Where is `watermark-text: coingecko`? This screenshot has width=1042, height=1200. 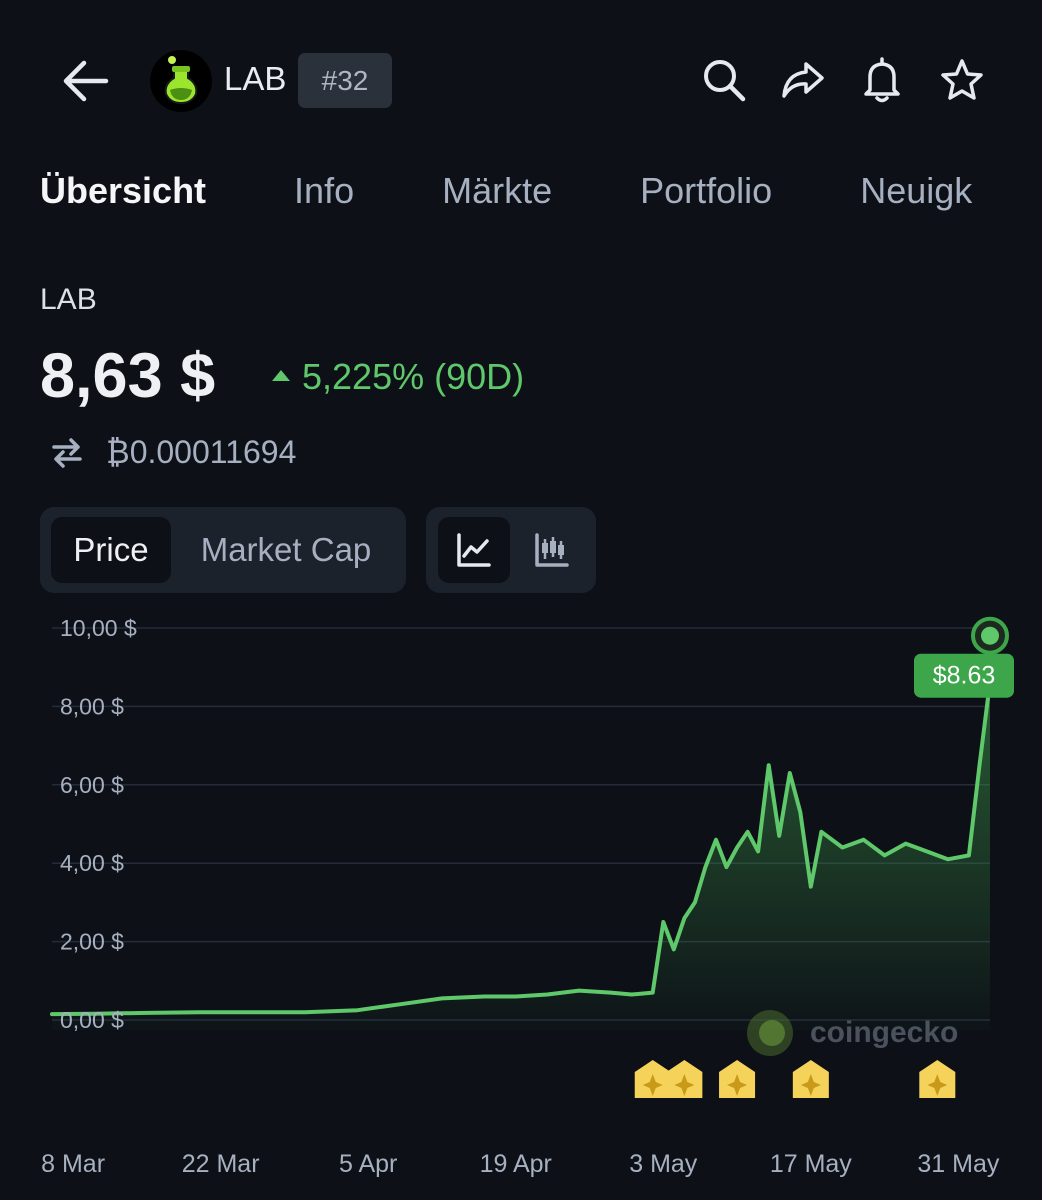
watermark-text: coingecko is located at coordinates (884, 1032).